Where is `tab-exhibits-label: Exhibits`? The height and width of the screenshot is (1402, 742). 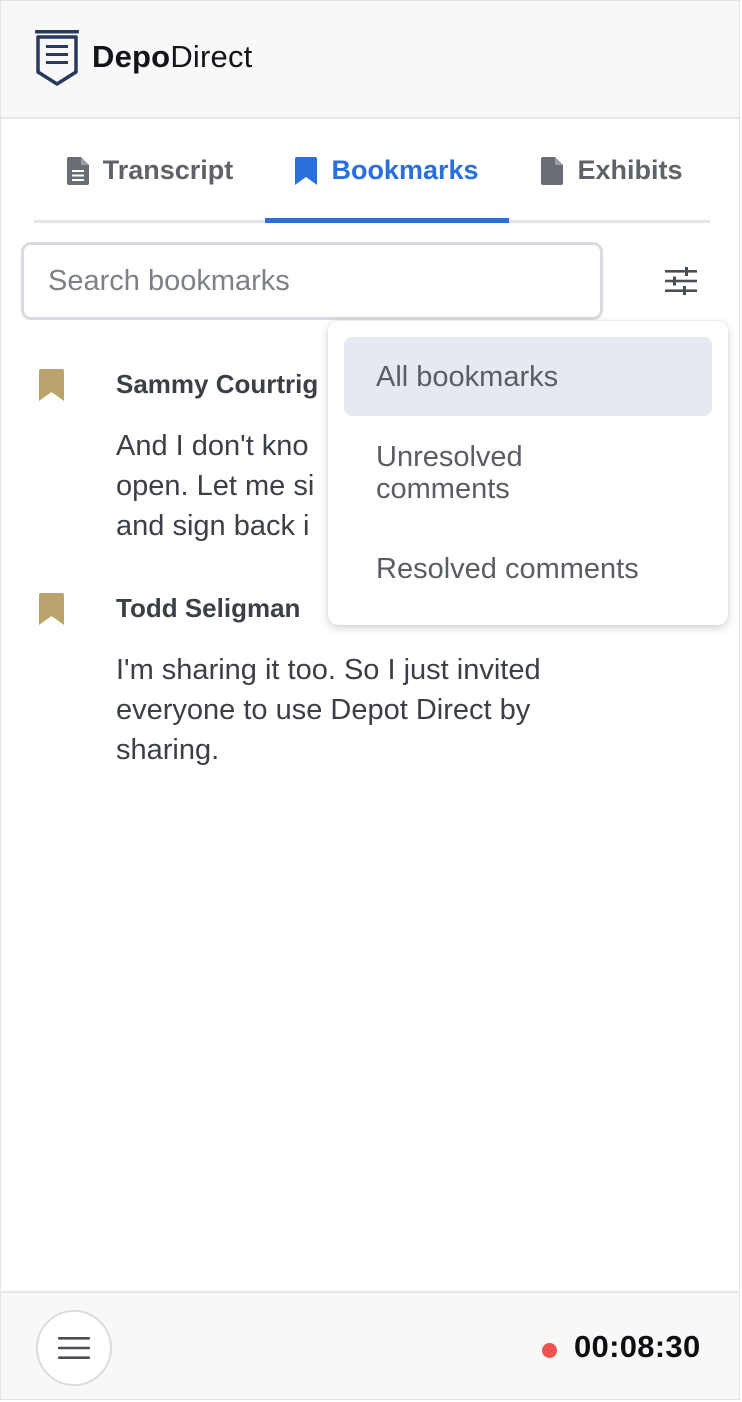
tab-exhibits-label: Exhibits is located at coordinates (630, 170).